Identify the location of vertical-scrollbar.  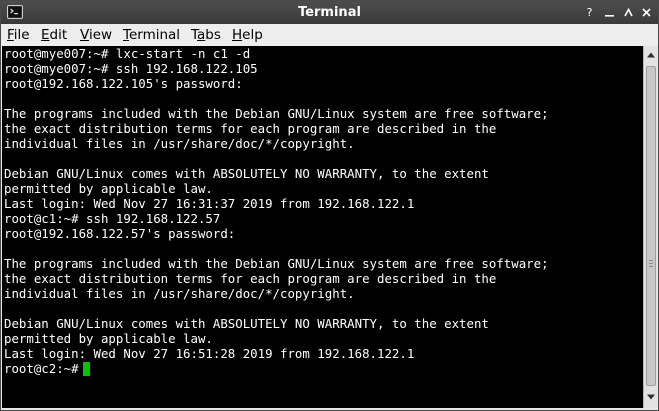
(650, 227).